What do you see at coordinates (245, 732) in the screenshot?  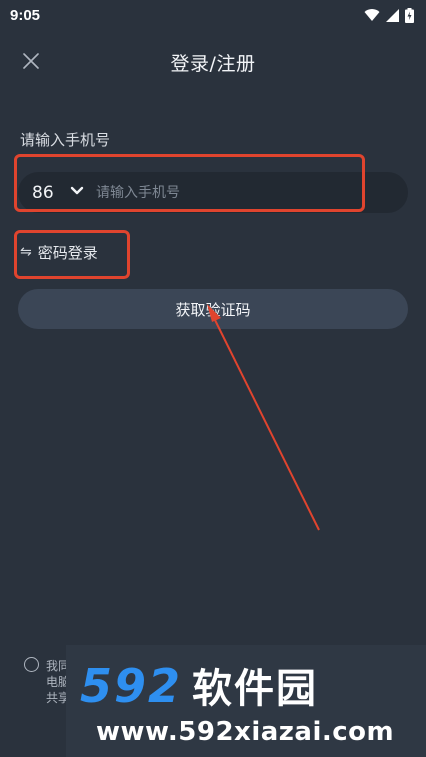 I see `watermark-url: www.592xiazai.com` at bounding box center [245, 732].